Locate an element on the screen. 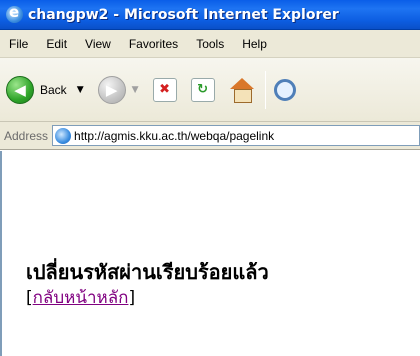  back-to-home-link: กลับหน้าหลัก is located at coordinates (81, 298).